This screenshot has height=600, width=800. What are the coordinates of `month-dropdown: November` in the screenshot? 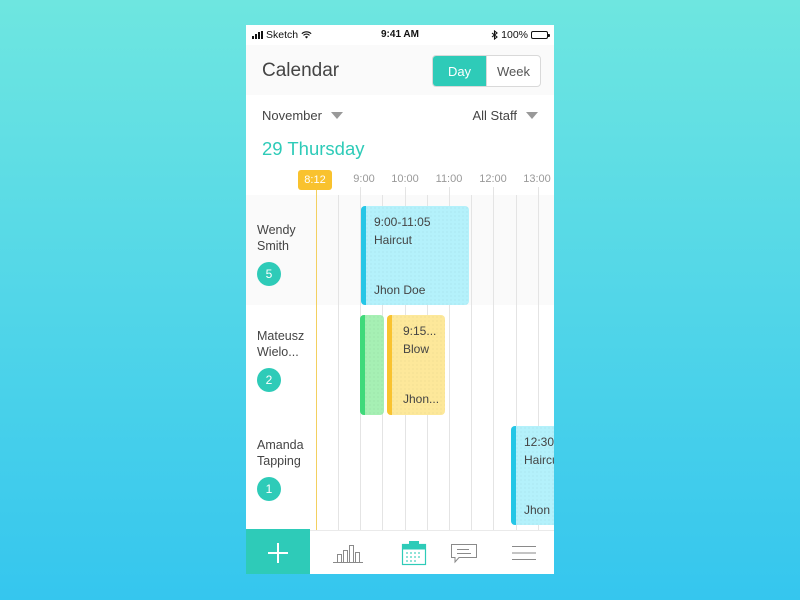 It's located at (302, 115).